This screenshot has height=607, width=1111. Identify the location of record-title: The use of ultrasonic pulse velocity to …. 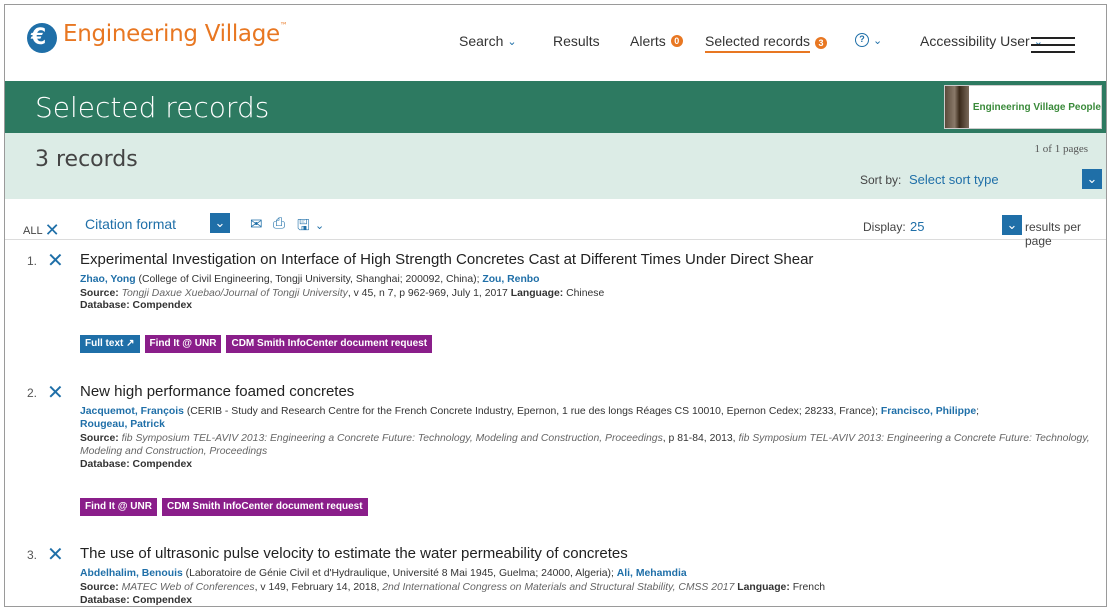
(354, 553).